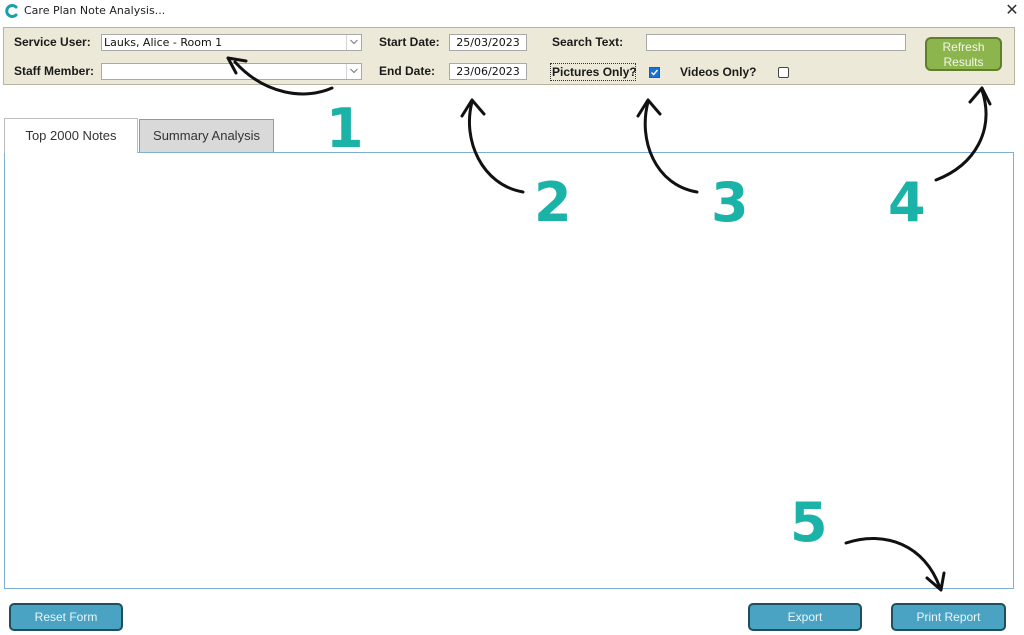 The image size is (1024, 635). What do you see at coordinates (588, 42) in the screenshot?
I see `search-text-label: Search Text:` at bounding box center [588, 42].